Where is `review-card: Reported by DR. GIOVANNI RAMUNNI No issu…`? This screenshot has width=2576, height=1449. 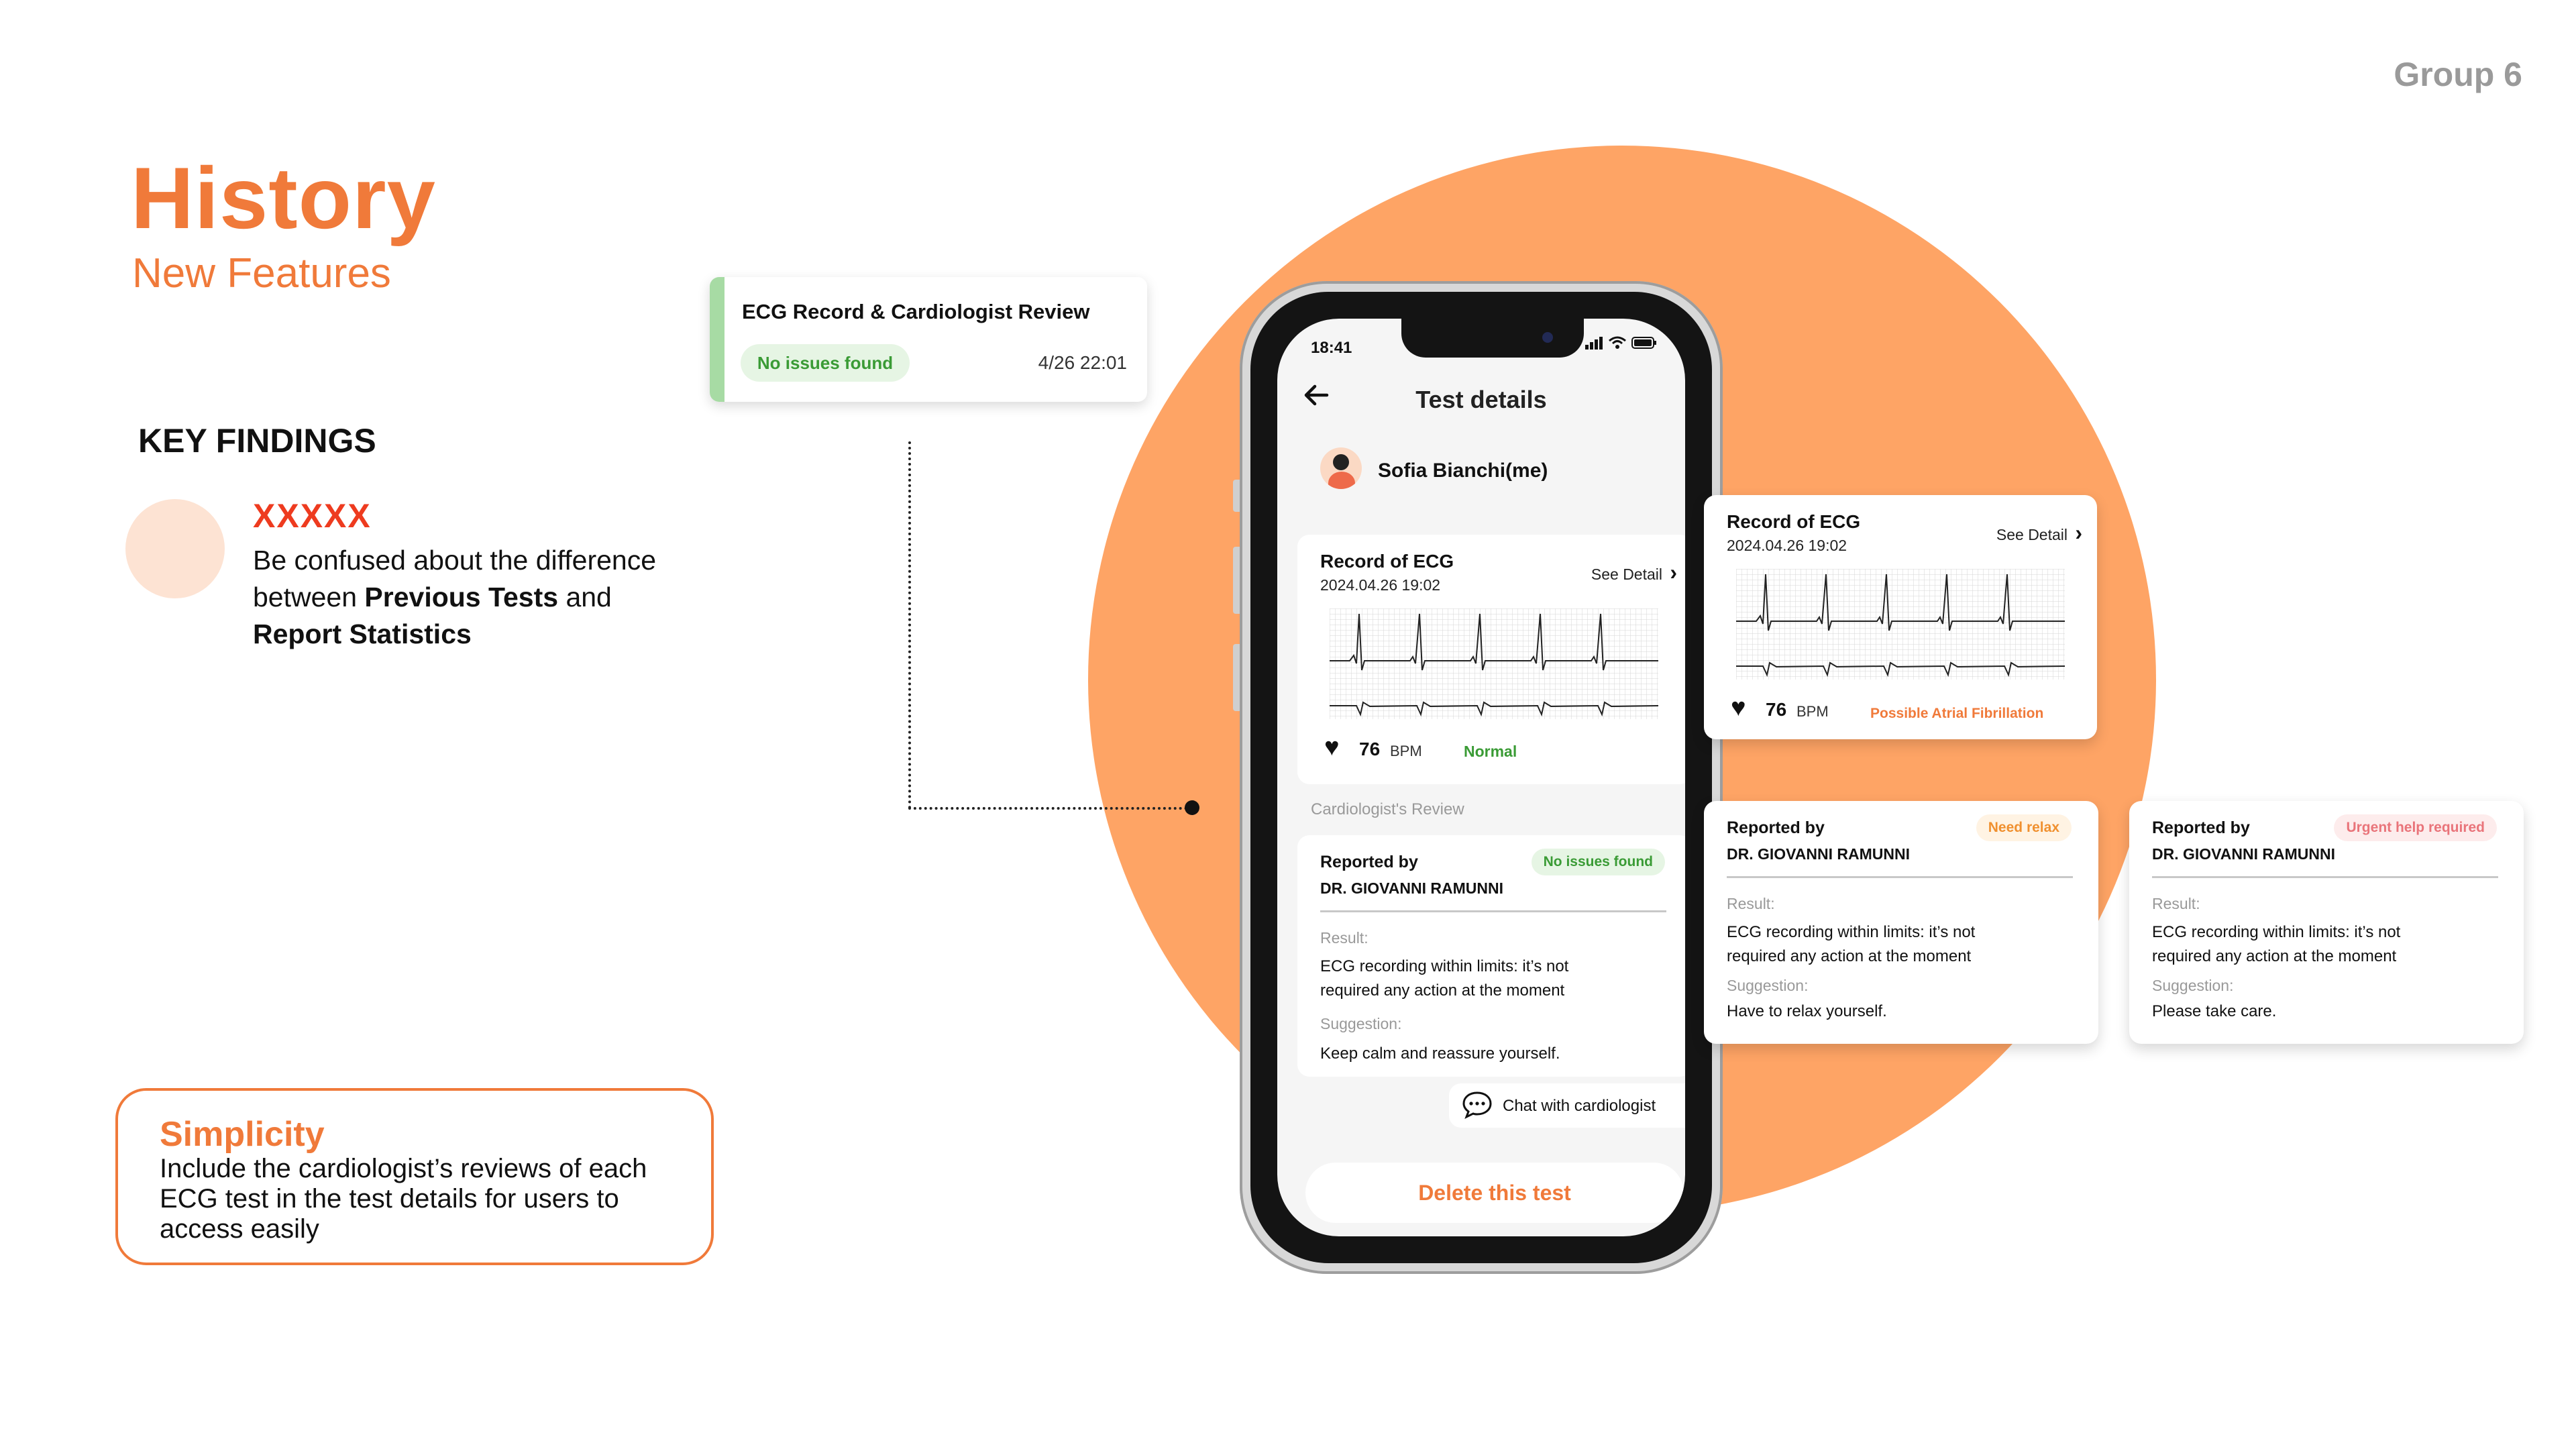
review-card: Reported by DR. GIOVANNI RAMUNNI No issu… is located at coordinates (1491, 956).